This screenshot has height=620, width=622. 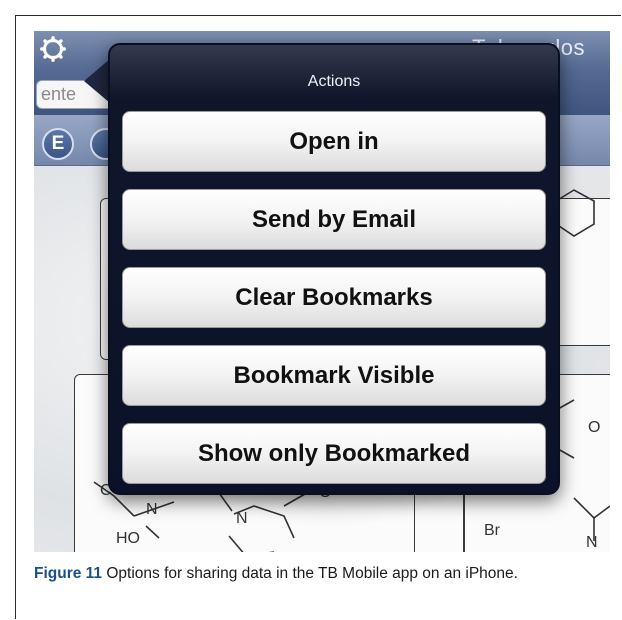 What do you see at coordinates (334, 297) in the screenshot?
I see `clear-bookmarks-button: Clear Bookmarks` at bounding box center [334, 297].